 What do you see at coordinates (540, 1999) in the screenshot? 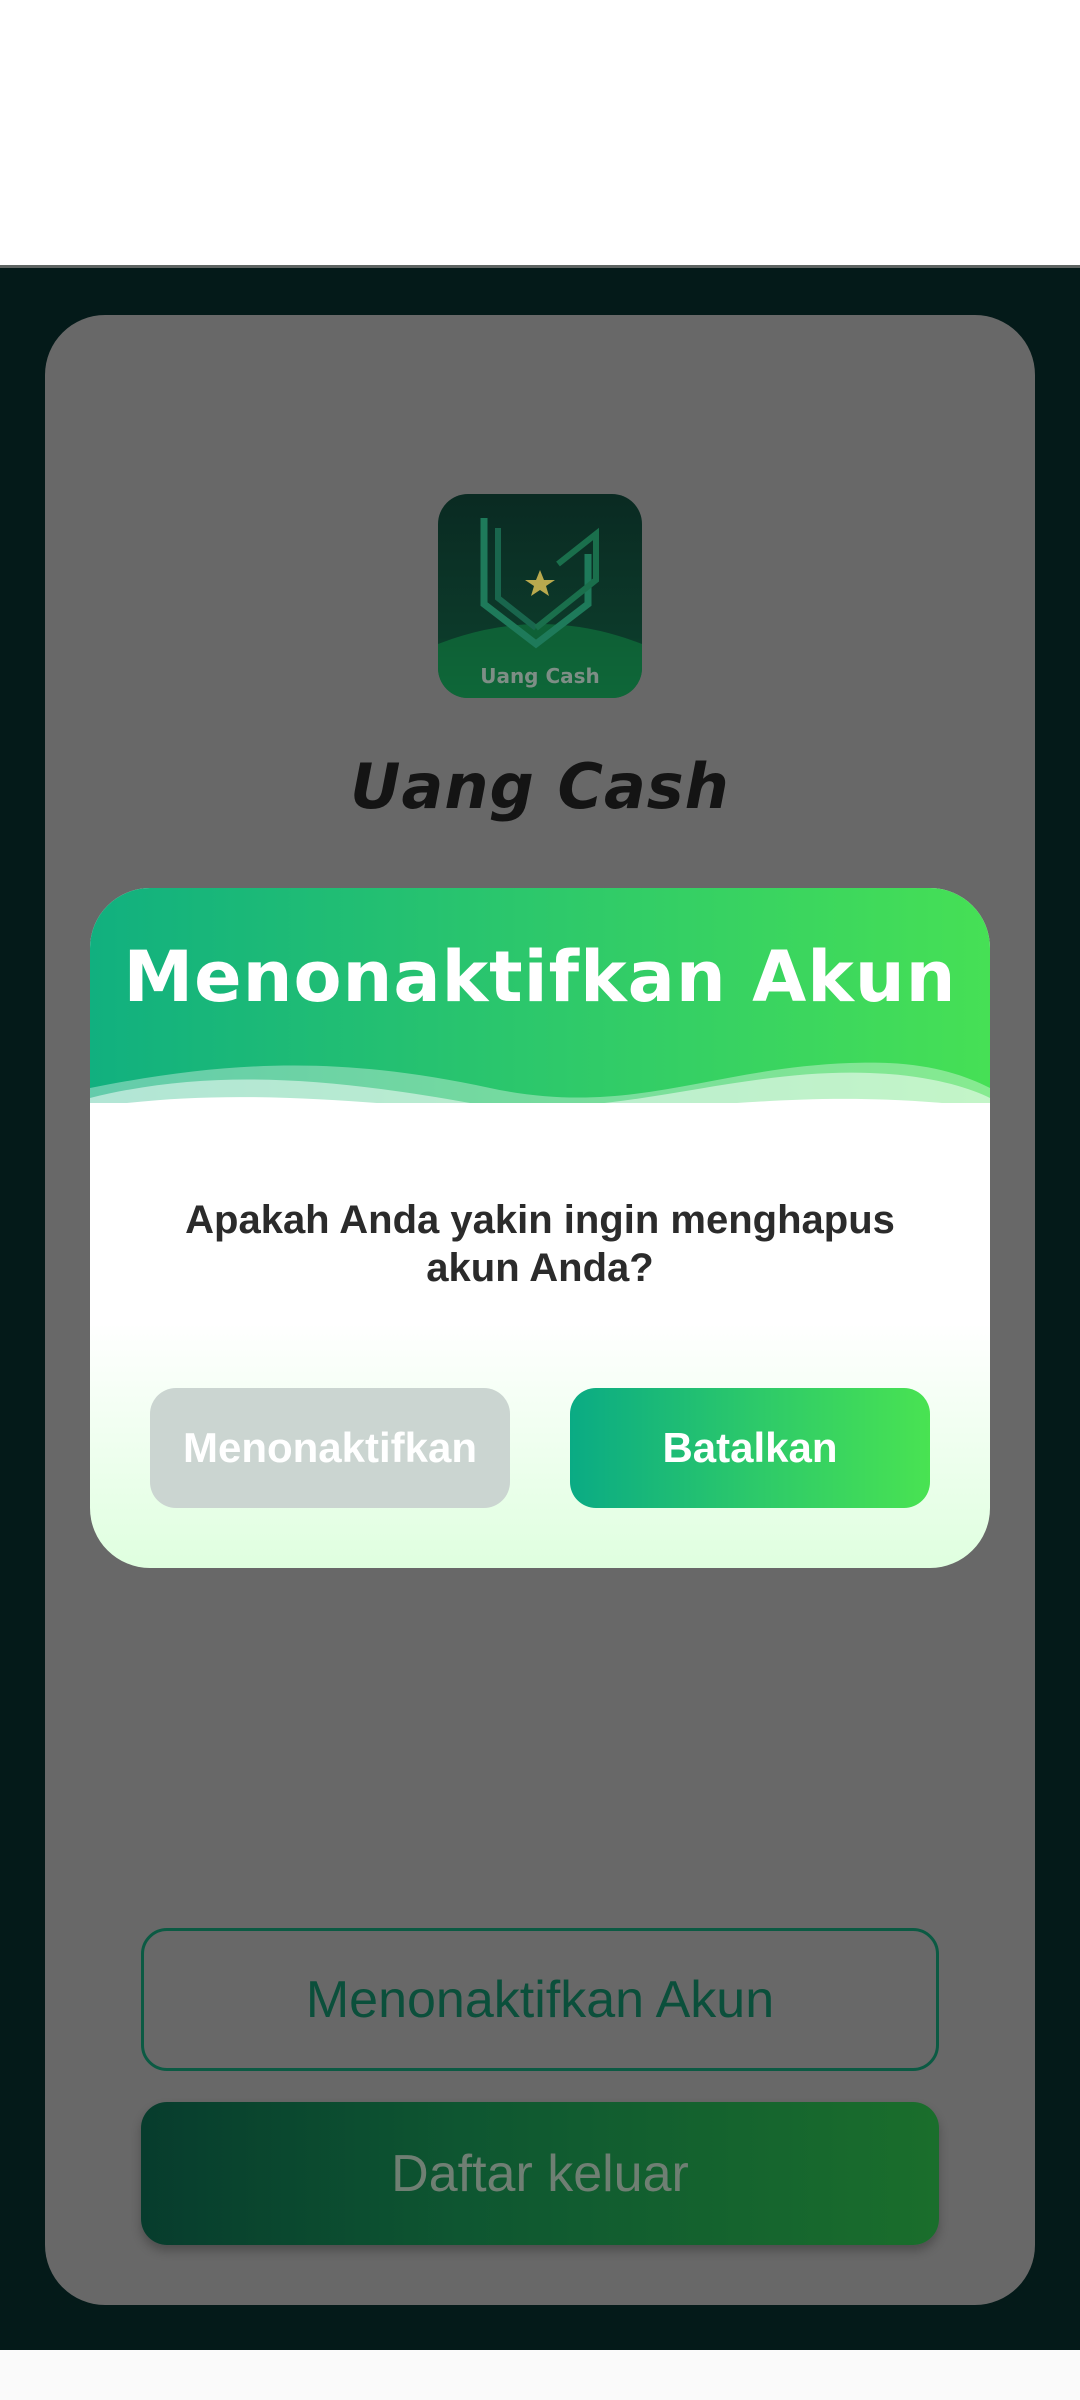
I see `deactivate-account-button: Menonaktifkan Akun` at bounding box center [540, 1999].